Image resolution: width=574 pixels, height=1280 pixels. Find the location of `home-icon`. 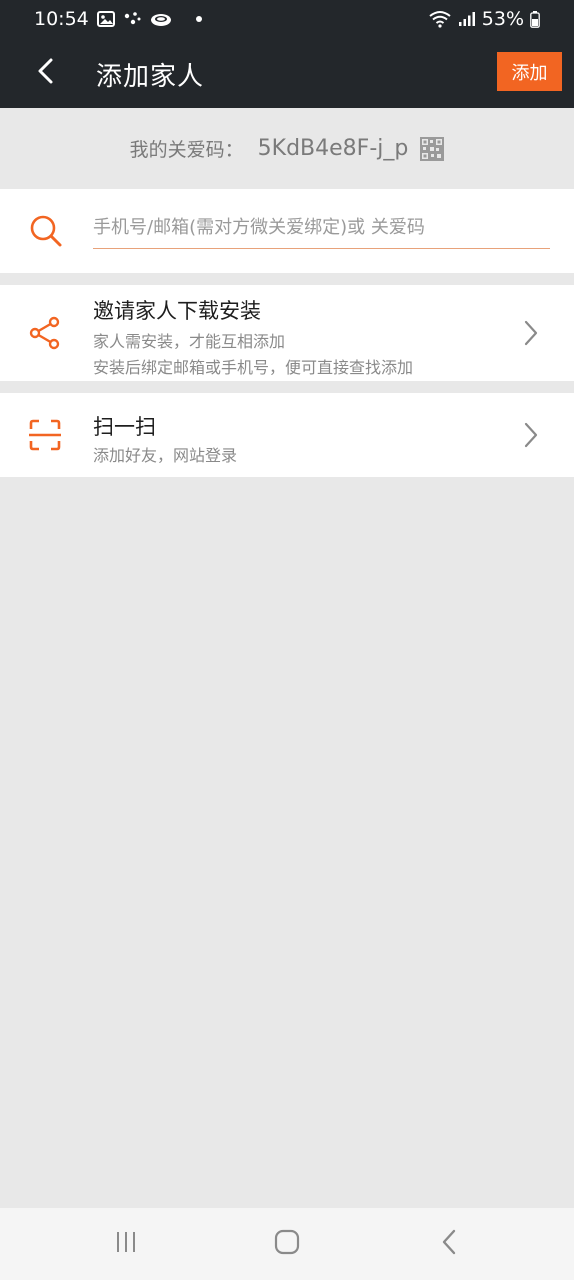

home-icon is located at coordinates (287, 1244).